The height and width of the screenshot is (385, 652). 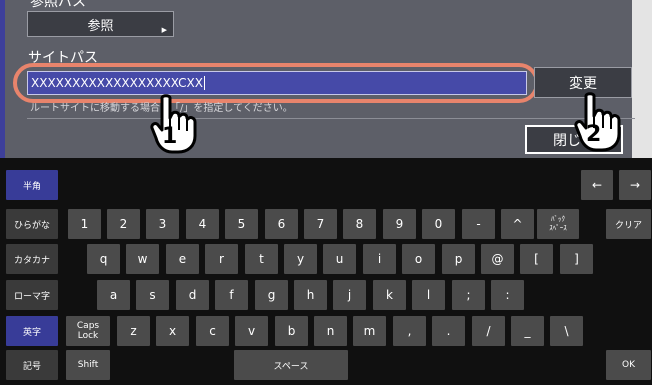 What do you see at coordinates (628, 365) in the screenshot?
I see `ok-key: OK` at bounding box center [628, 365].